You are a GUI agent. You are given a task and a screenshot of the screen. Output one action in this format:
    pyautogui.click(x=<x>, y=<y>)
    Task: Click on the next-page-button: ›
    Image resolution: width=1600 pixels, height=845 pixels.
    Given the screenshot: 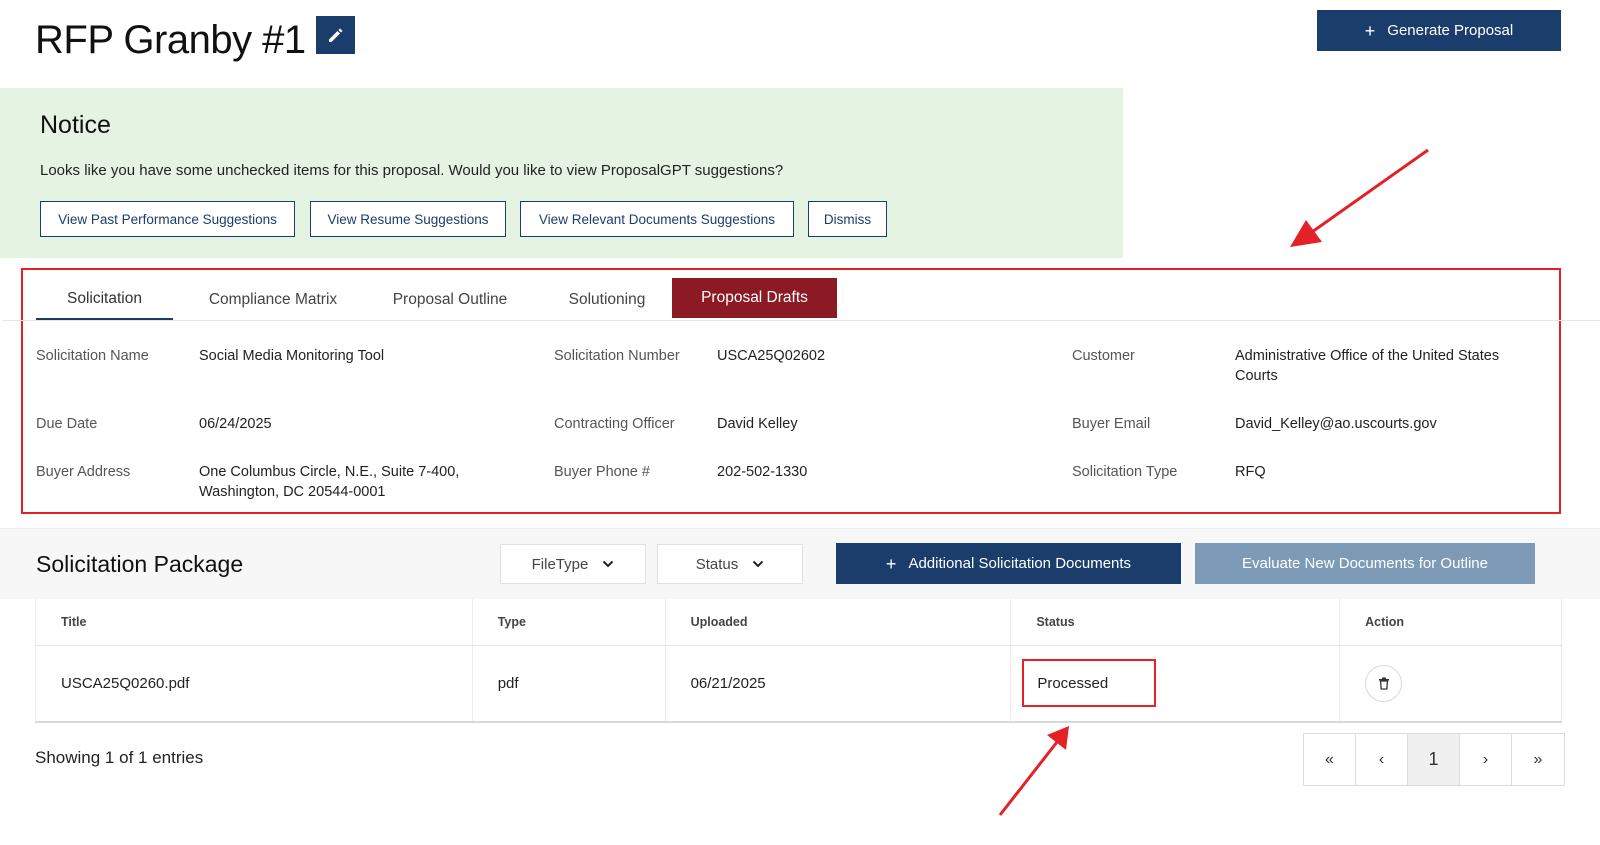 What is the action you would take?
    pyautogui.click(x=1486, y=759)
    